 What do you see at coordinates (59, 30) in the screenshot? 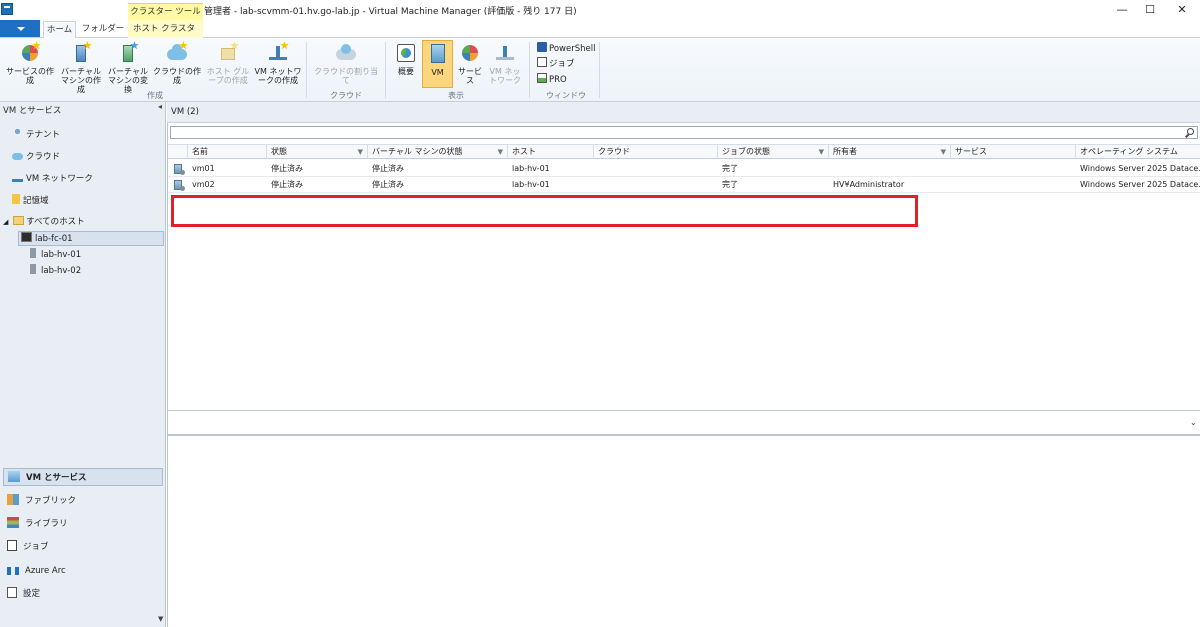
I see `tab-home: ホーム` at bounding box center [59, 30].